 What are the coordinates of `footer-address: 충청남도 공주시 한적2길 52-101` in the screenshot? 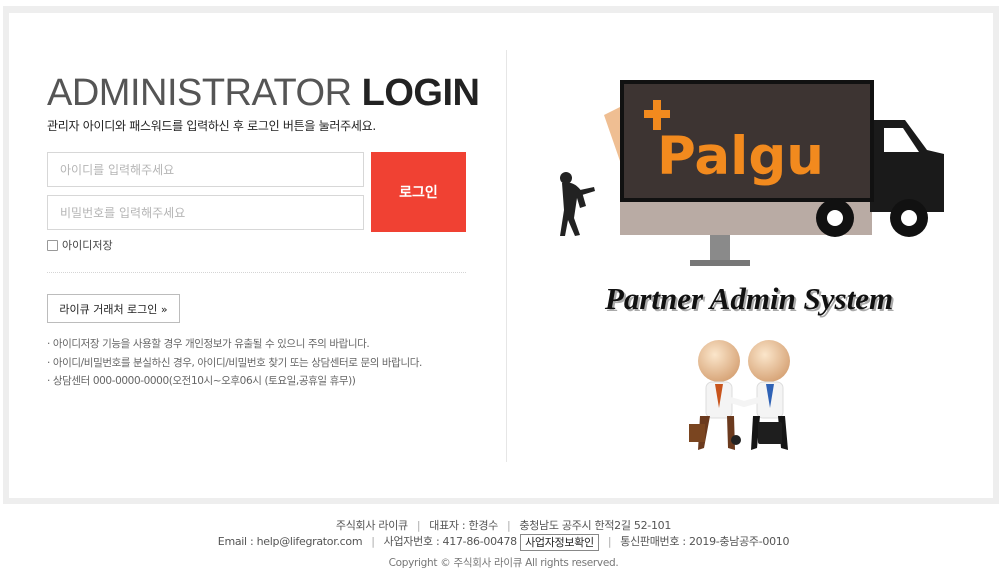 It's located at (595, 525).